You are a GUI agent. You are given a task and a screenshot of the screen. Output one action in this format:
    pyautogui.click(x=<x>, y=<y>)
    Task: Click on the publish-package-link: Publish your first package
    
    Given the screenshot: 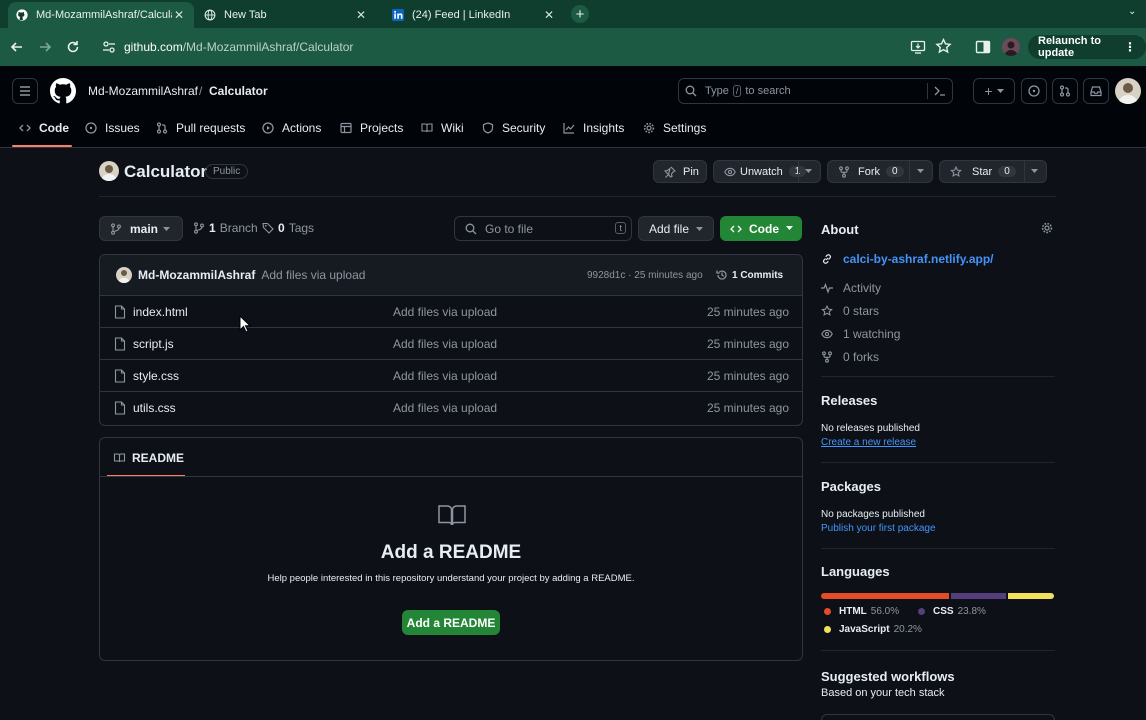 What is the action you would take?
    pyautogui.click(x=878, y=528)
    